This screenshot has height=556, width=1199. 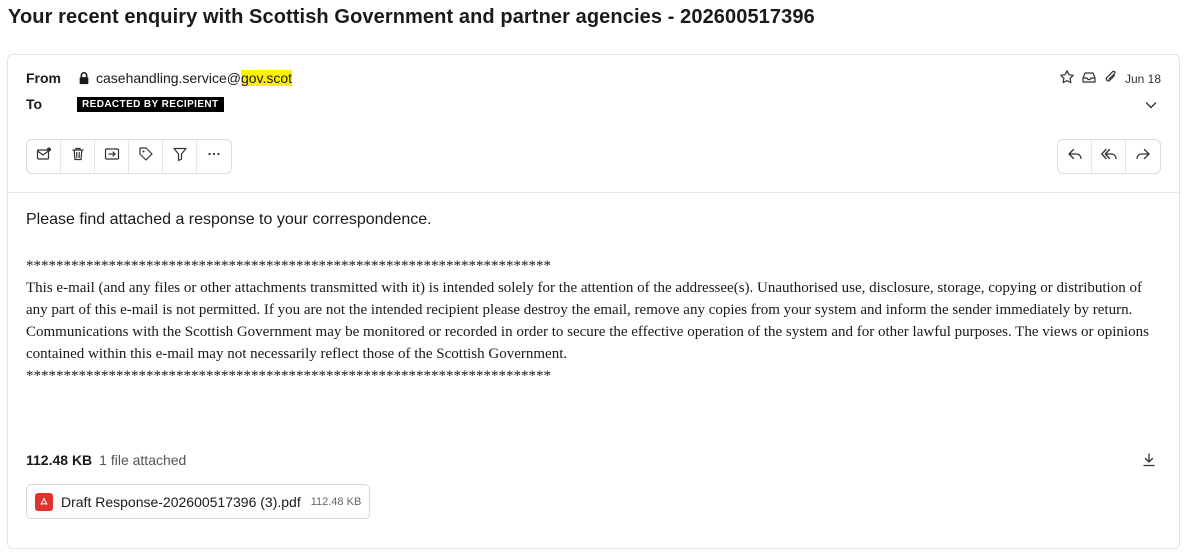 I want to click on label-button, so click(x=146, y=156).